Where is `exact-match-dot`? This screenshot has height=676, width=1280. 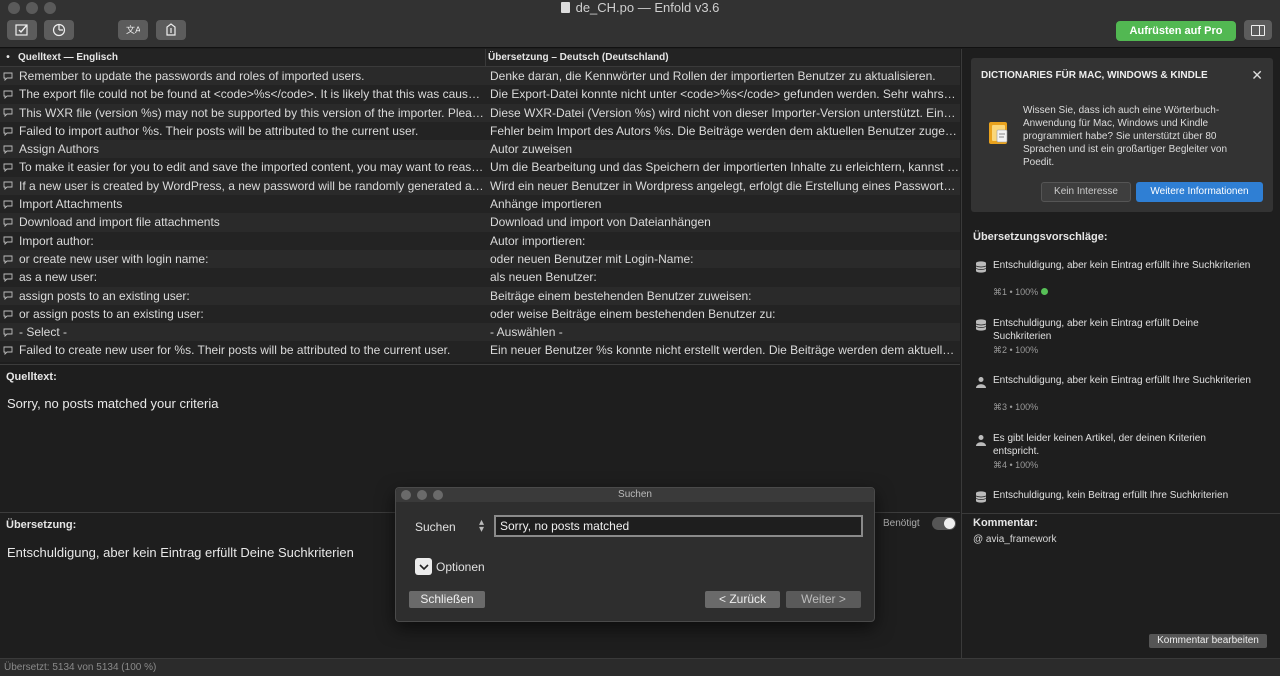
exact-match-dot is located at coordinates (1045, 291).